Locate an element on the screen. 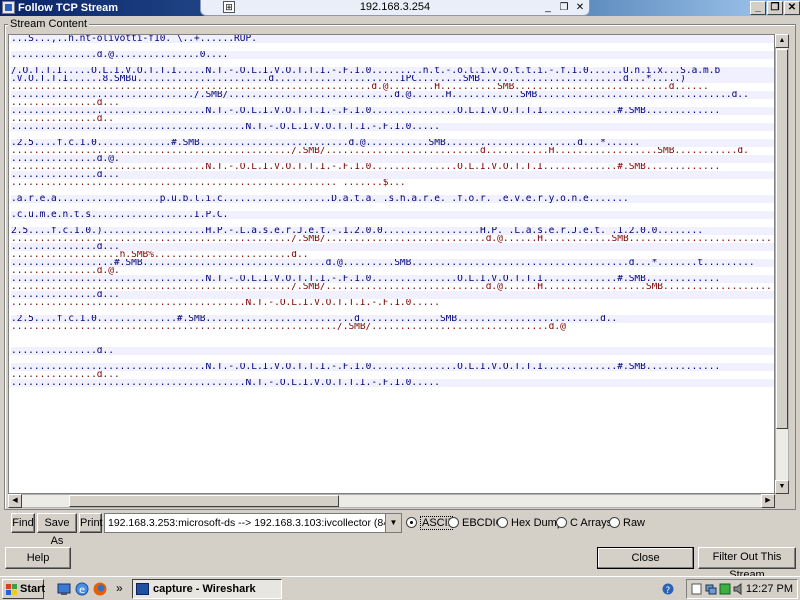  taskbar-item-wireshark: capture - Wireshark is located at coordinates (207, 589).